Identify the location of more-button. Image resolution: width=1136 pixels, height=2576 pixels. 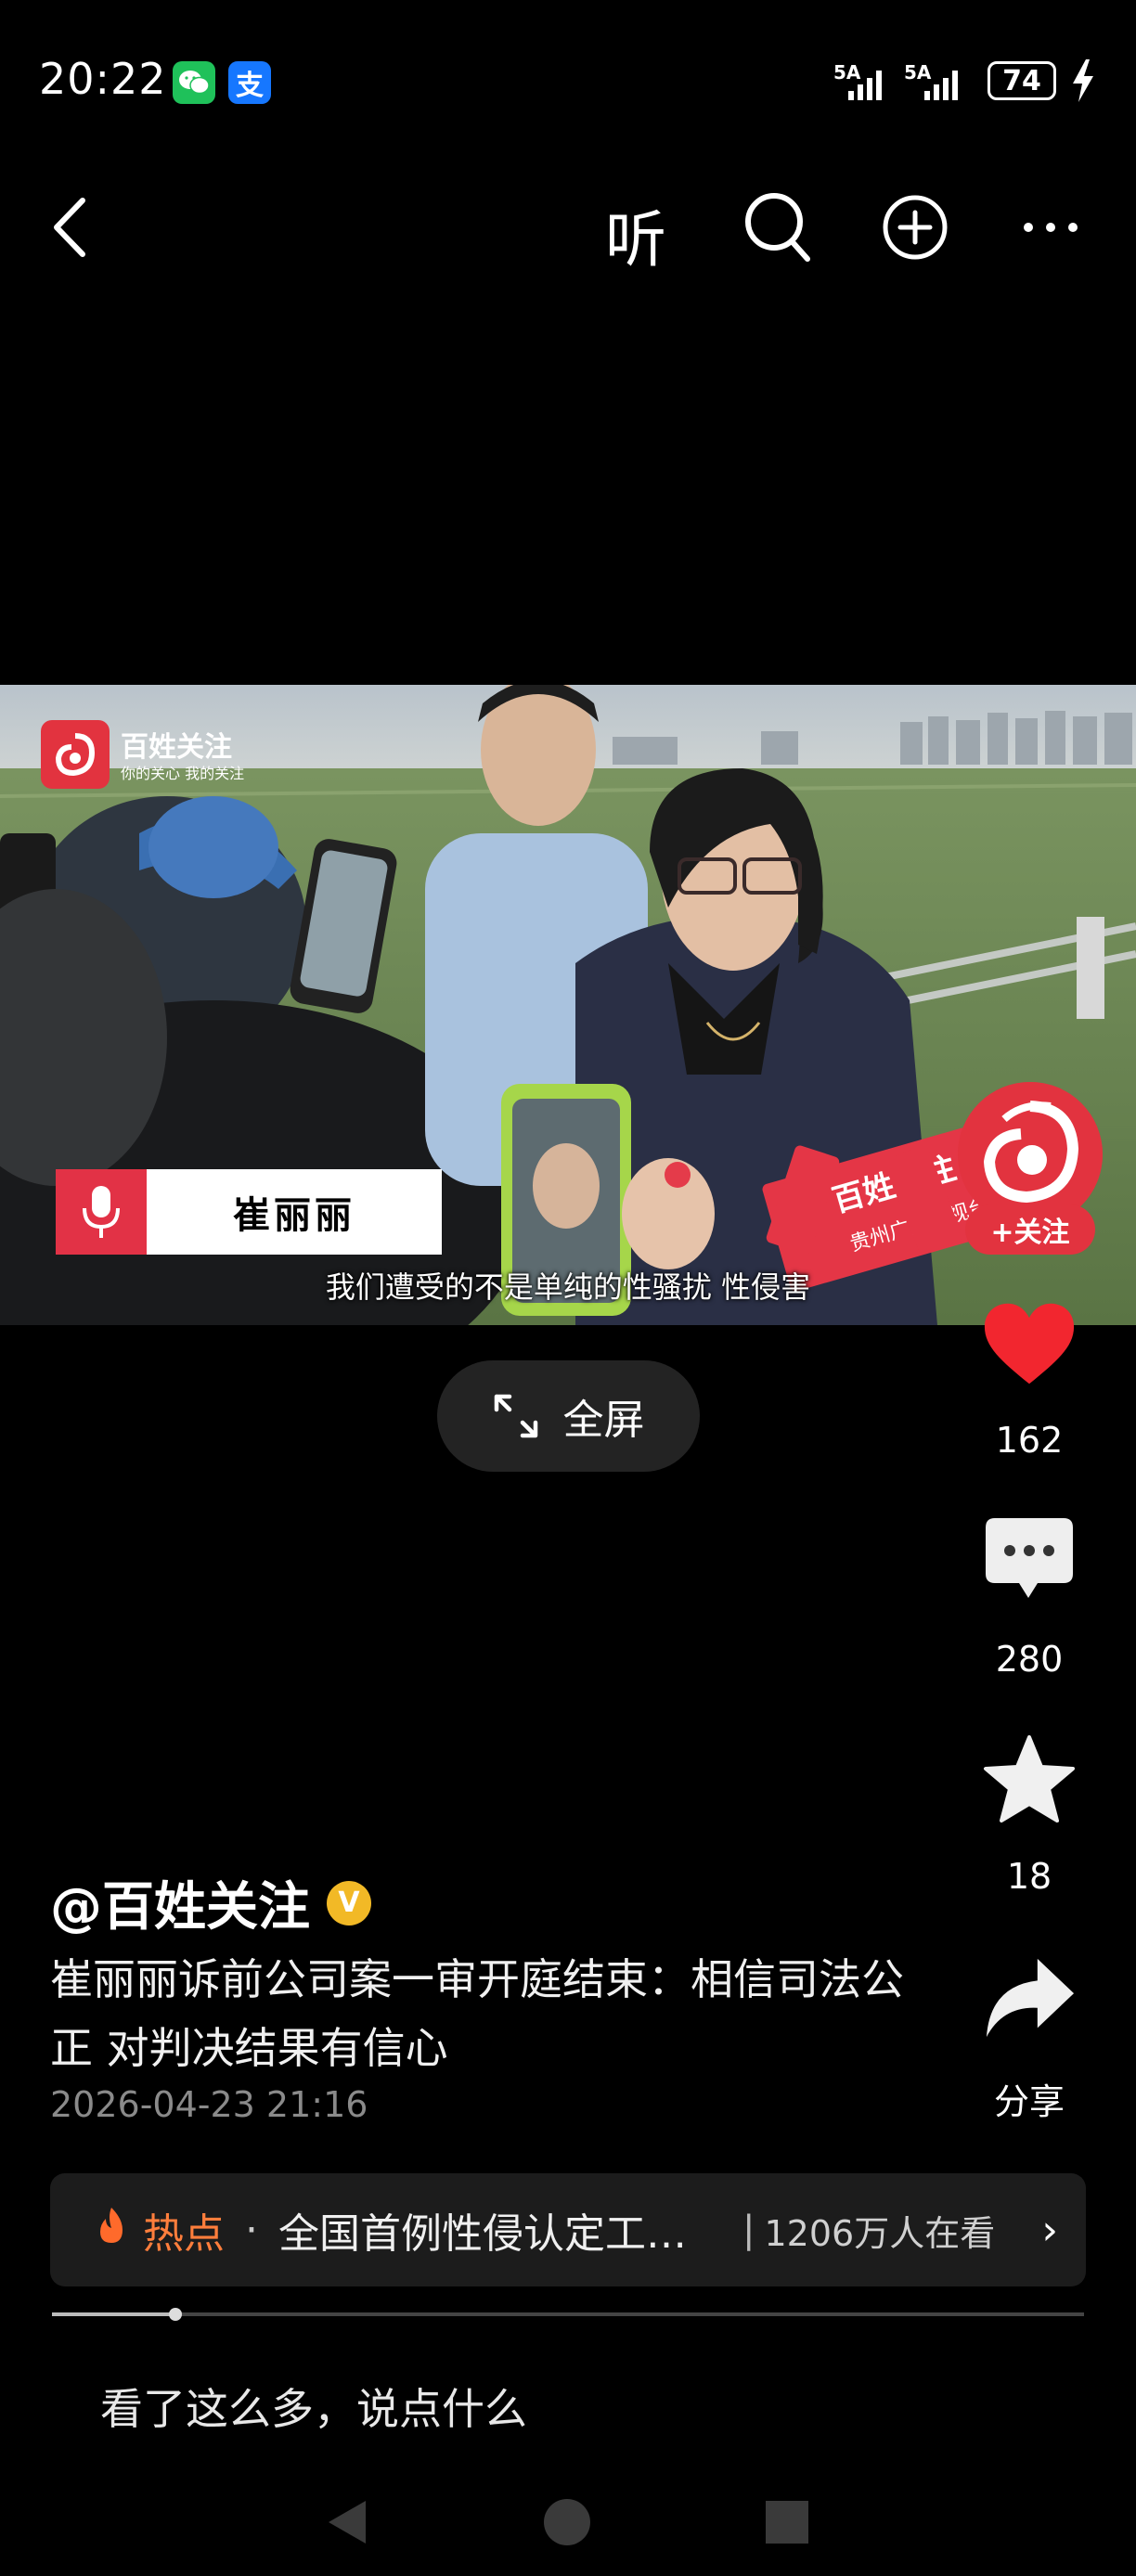
(1050, 228).